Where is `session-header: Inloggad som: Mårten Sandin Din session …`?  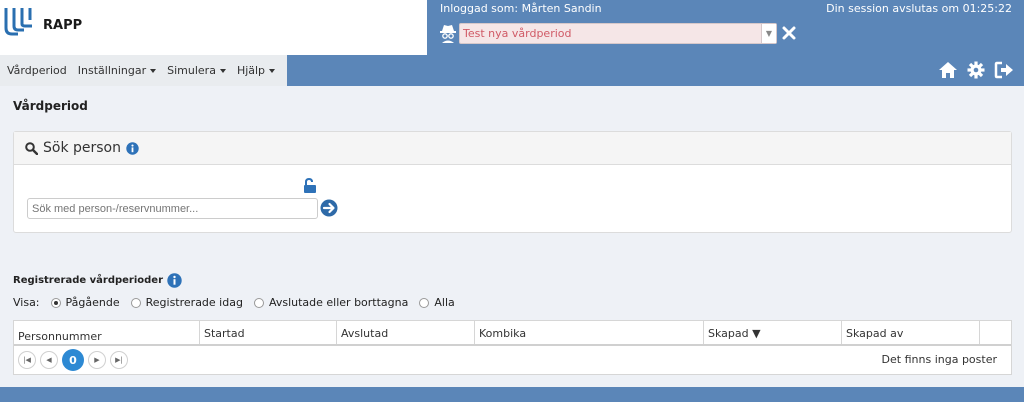 session-header: Inloggad som: Mårten Sandin Din session … is located at coordinates (725, 27).